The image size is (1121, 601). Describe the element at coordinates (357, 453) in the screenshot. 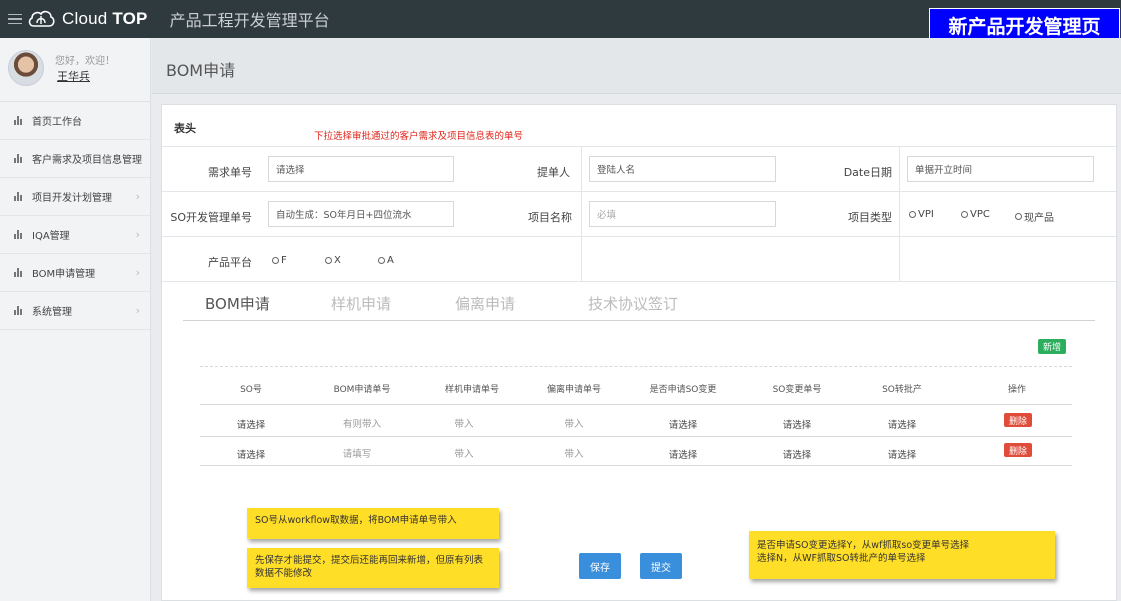

I see `table-cell-bom: 请填写` at that location.